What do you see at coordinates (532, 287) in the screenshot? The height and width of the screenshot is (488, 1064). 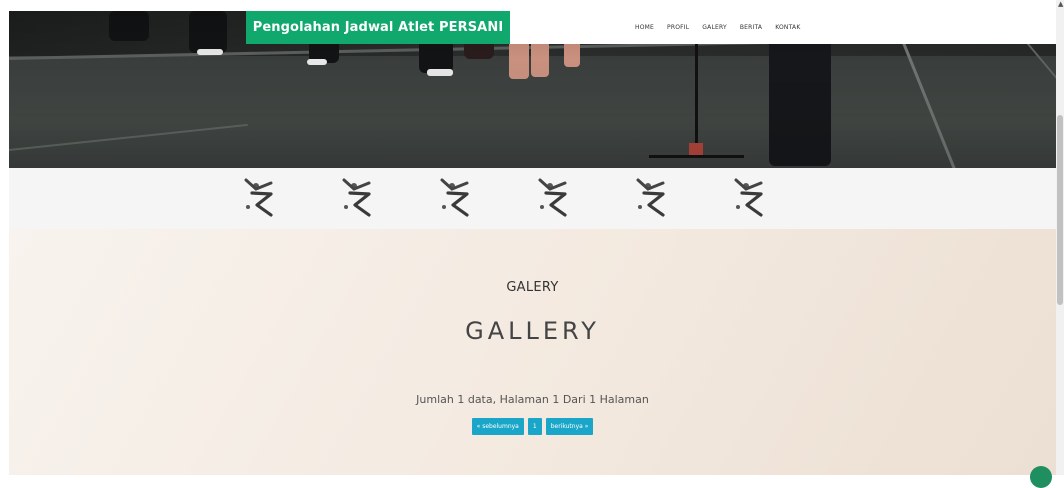 I see `breadcrumb: GALERY` at bounding box center [532, 287].